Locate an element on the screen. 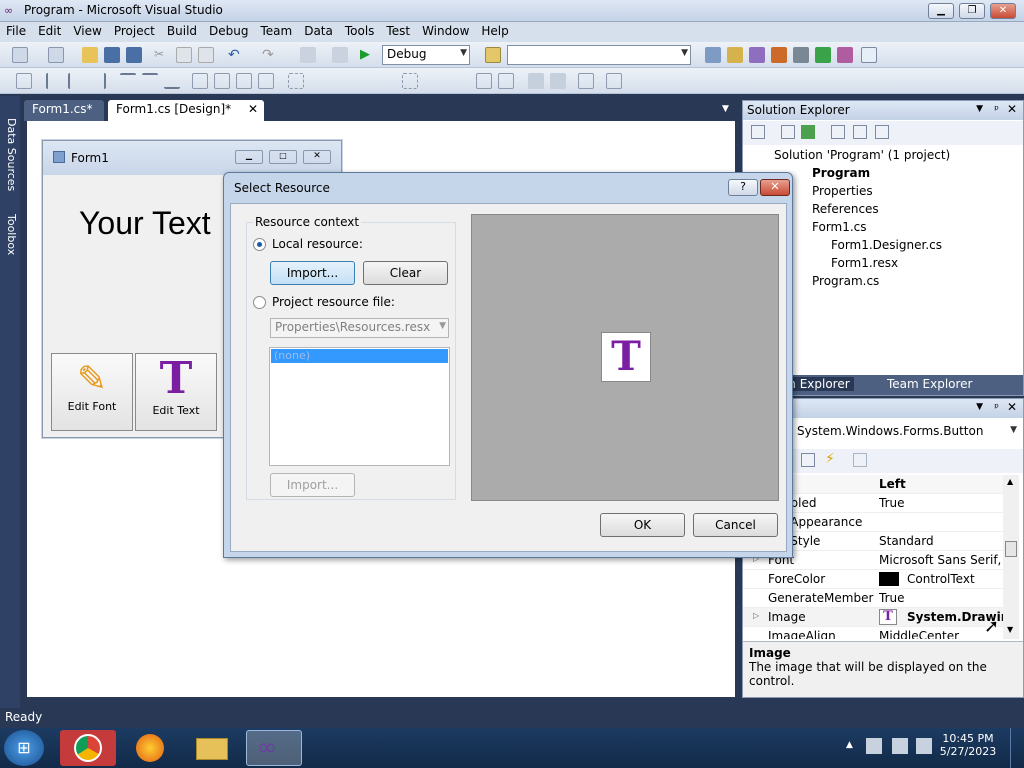 Image resolution: width=1024 pixels, height=768 pixels. properties-window-icon is located at coordinates (735, 55).